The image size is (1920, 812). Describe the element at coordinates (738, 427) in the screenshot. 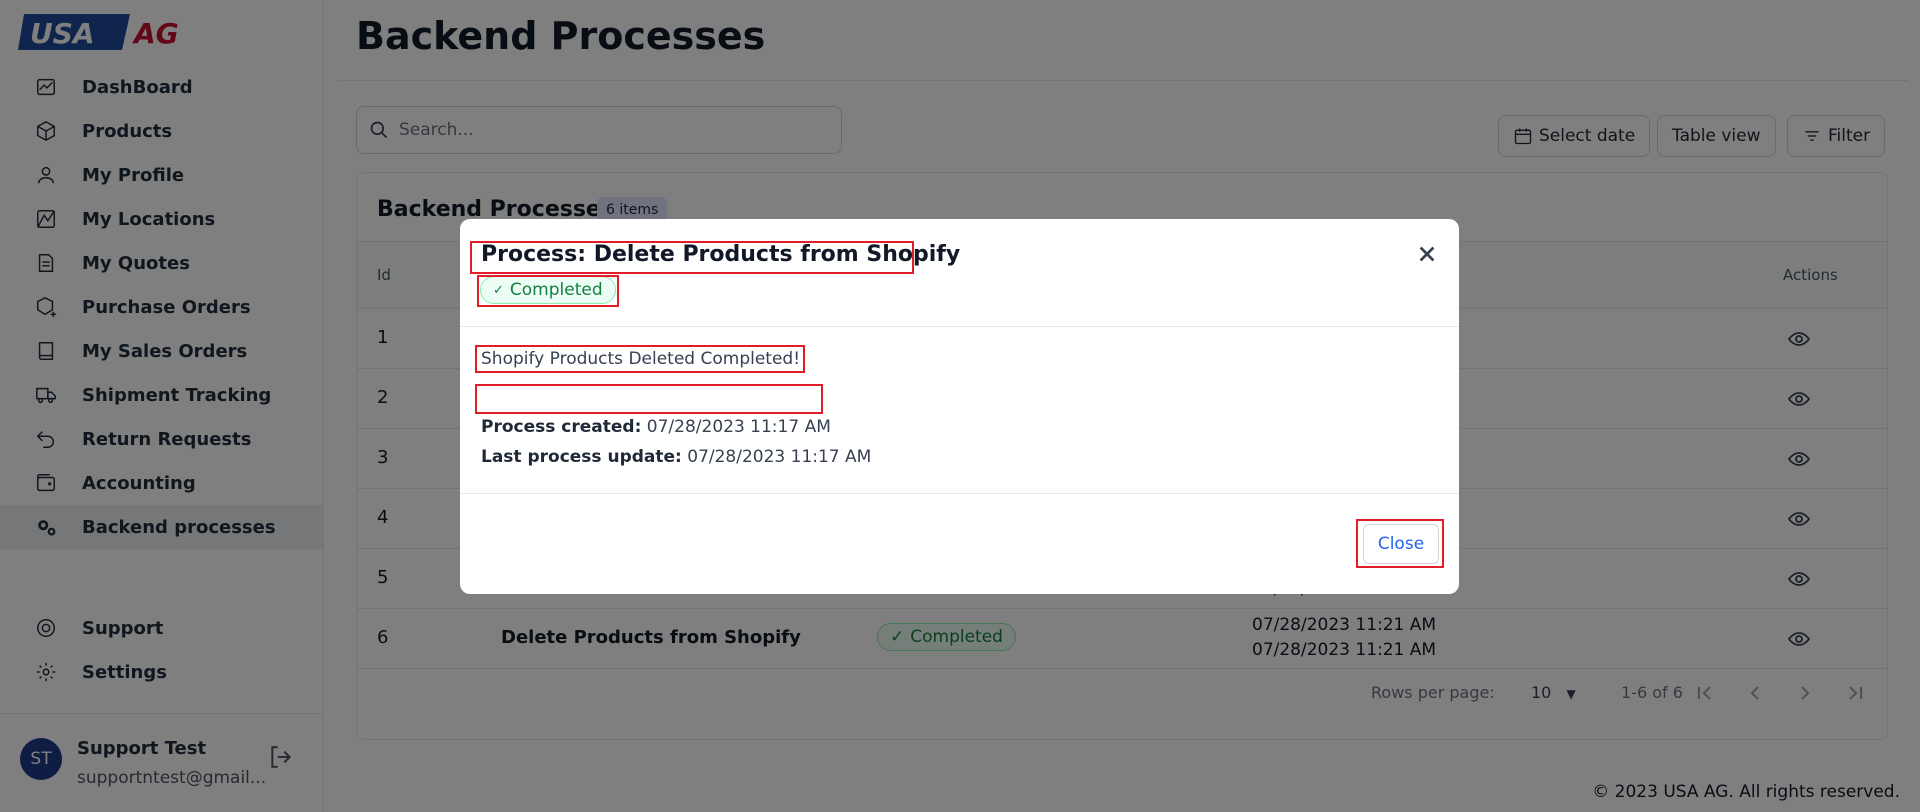

I see `process-created-value: 07/28/2023 11:17 AM` at that location.